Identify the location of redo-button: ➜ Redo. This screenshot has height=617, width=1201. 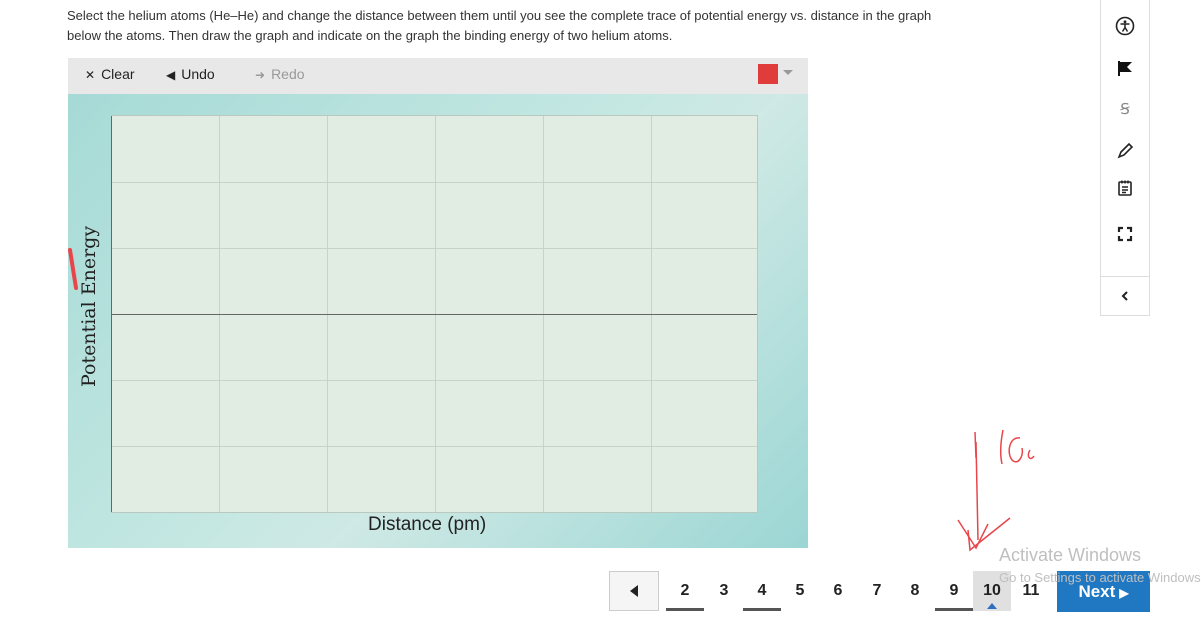
(280, 76).